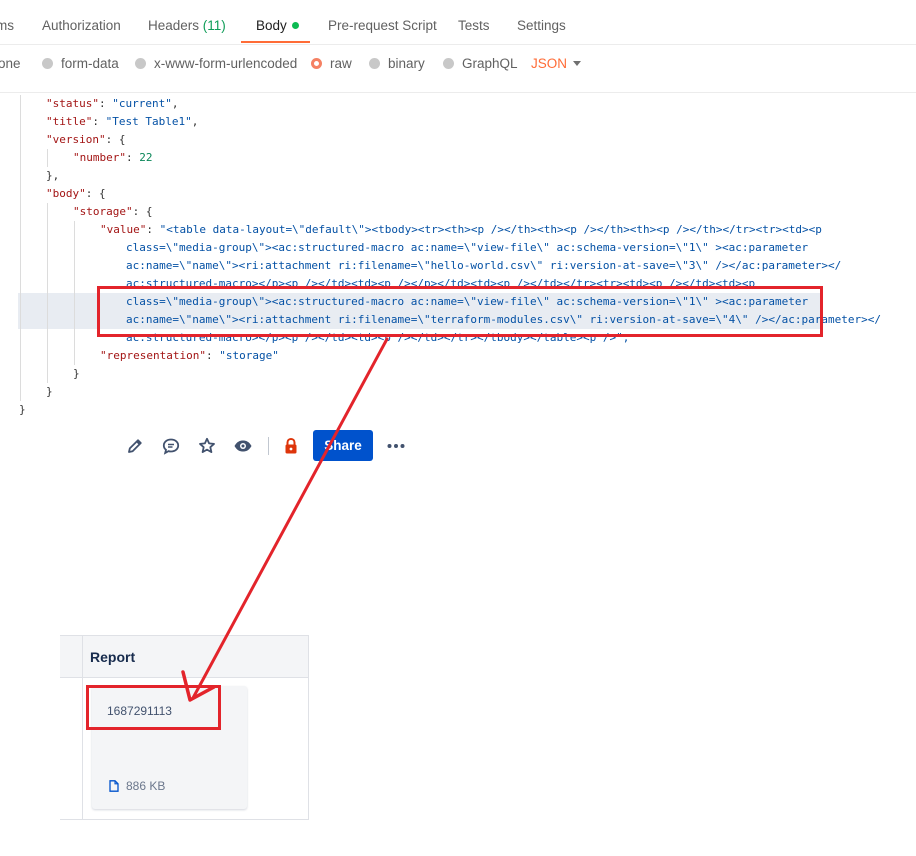  Describe the element at coordinates (81, 25) in the screenshot. I see `tab-authorization: Authorization` at that location.